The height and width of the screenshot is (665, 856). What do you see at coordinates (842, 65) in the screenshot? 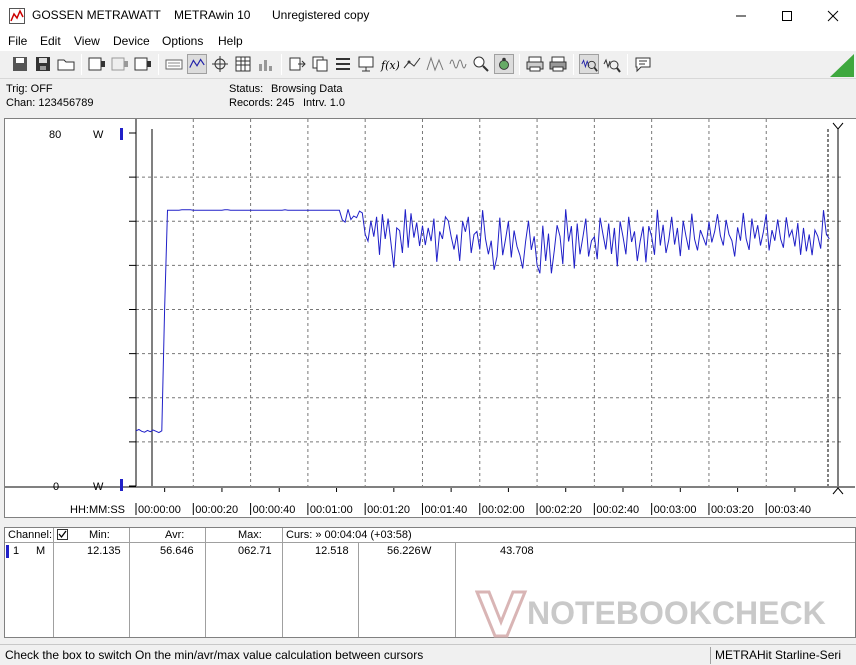
I see `status-corner-icon` at bounding box center [842, 65].